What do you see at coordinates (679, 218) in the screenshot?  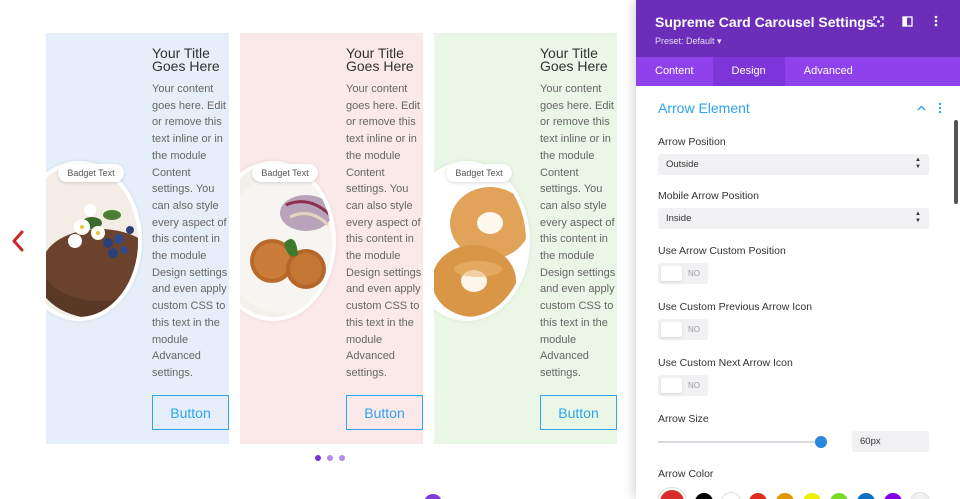 I see `select-value: Inside` at bounding box center [679, 218].